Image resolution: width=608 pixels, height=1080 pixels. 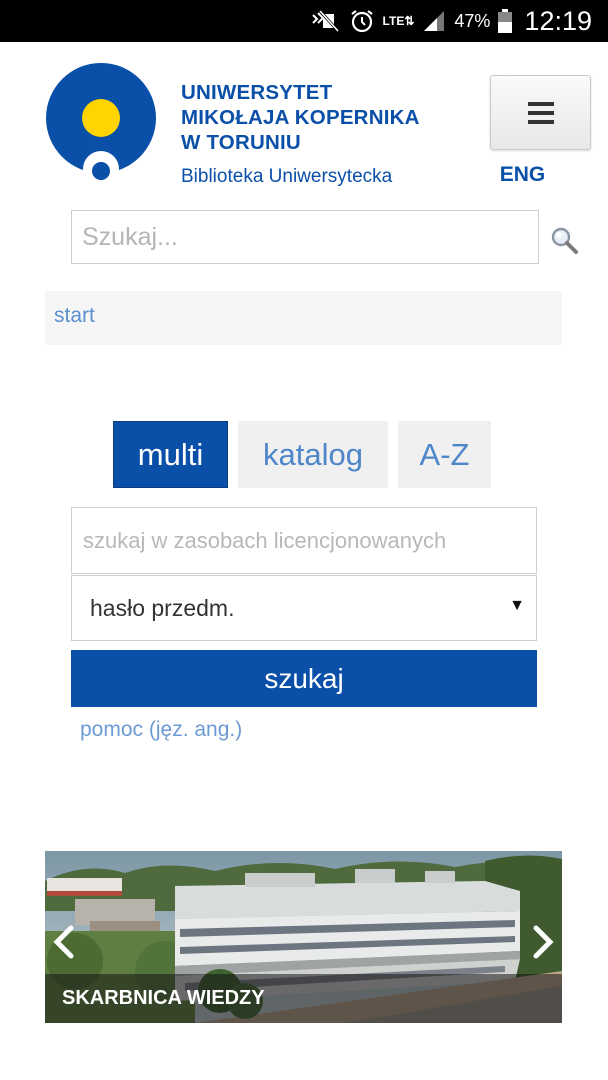 What do you see at coordinates (558, 20) in the screenshot?
I see `clock: 12:19` at bounding box center [558, 20].